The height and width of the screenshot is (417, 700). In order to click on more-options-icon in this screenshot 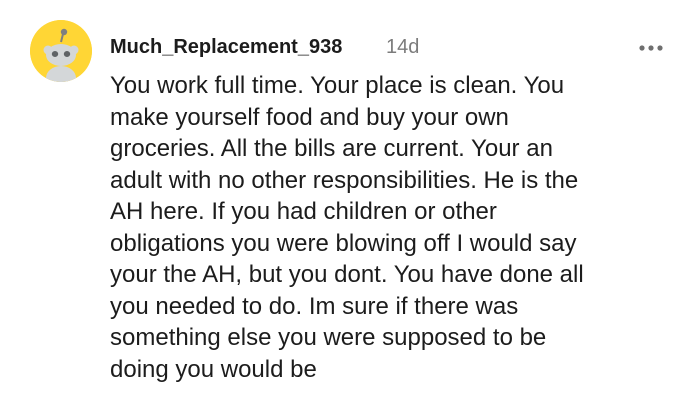, I will do `click(651, 48)`.